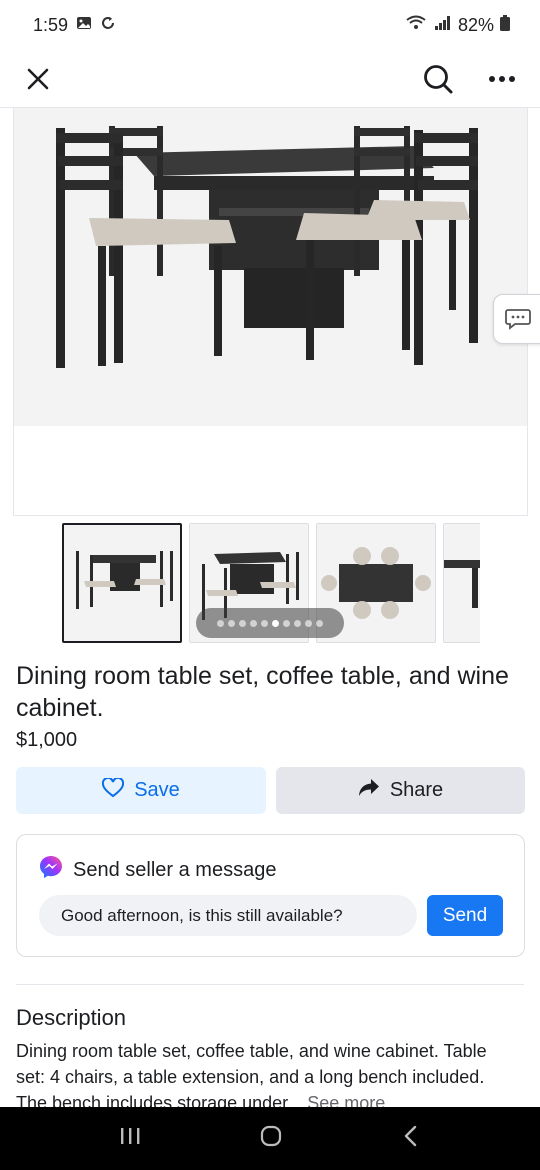  Describe the element at coordinates (130, 1138) in the screenshot. I see `recent-apps-icon` at that location.